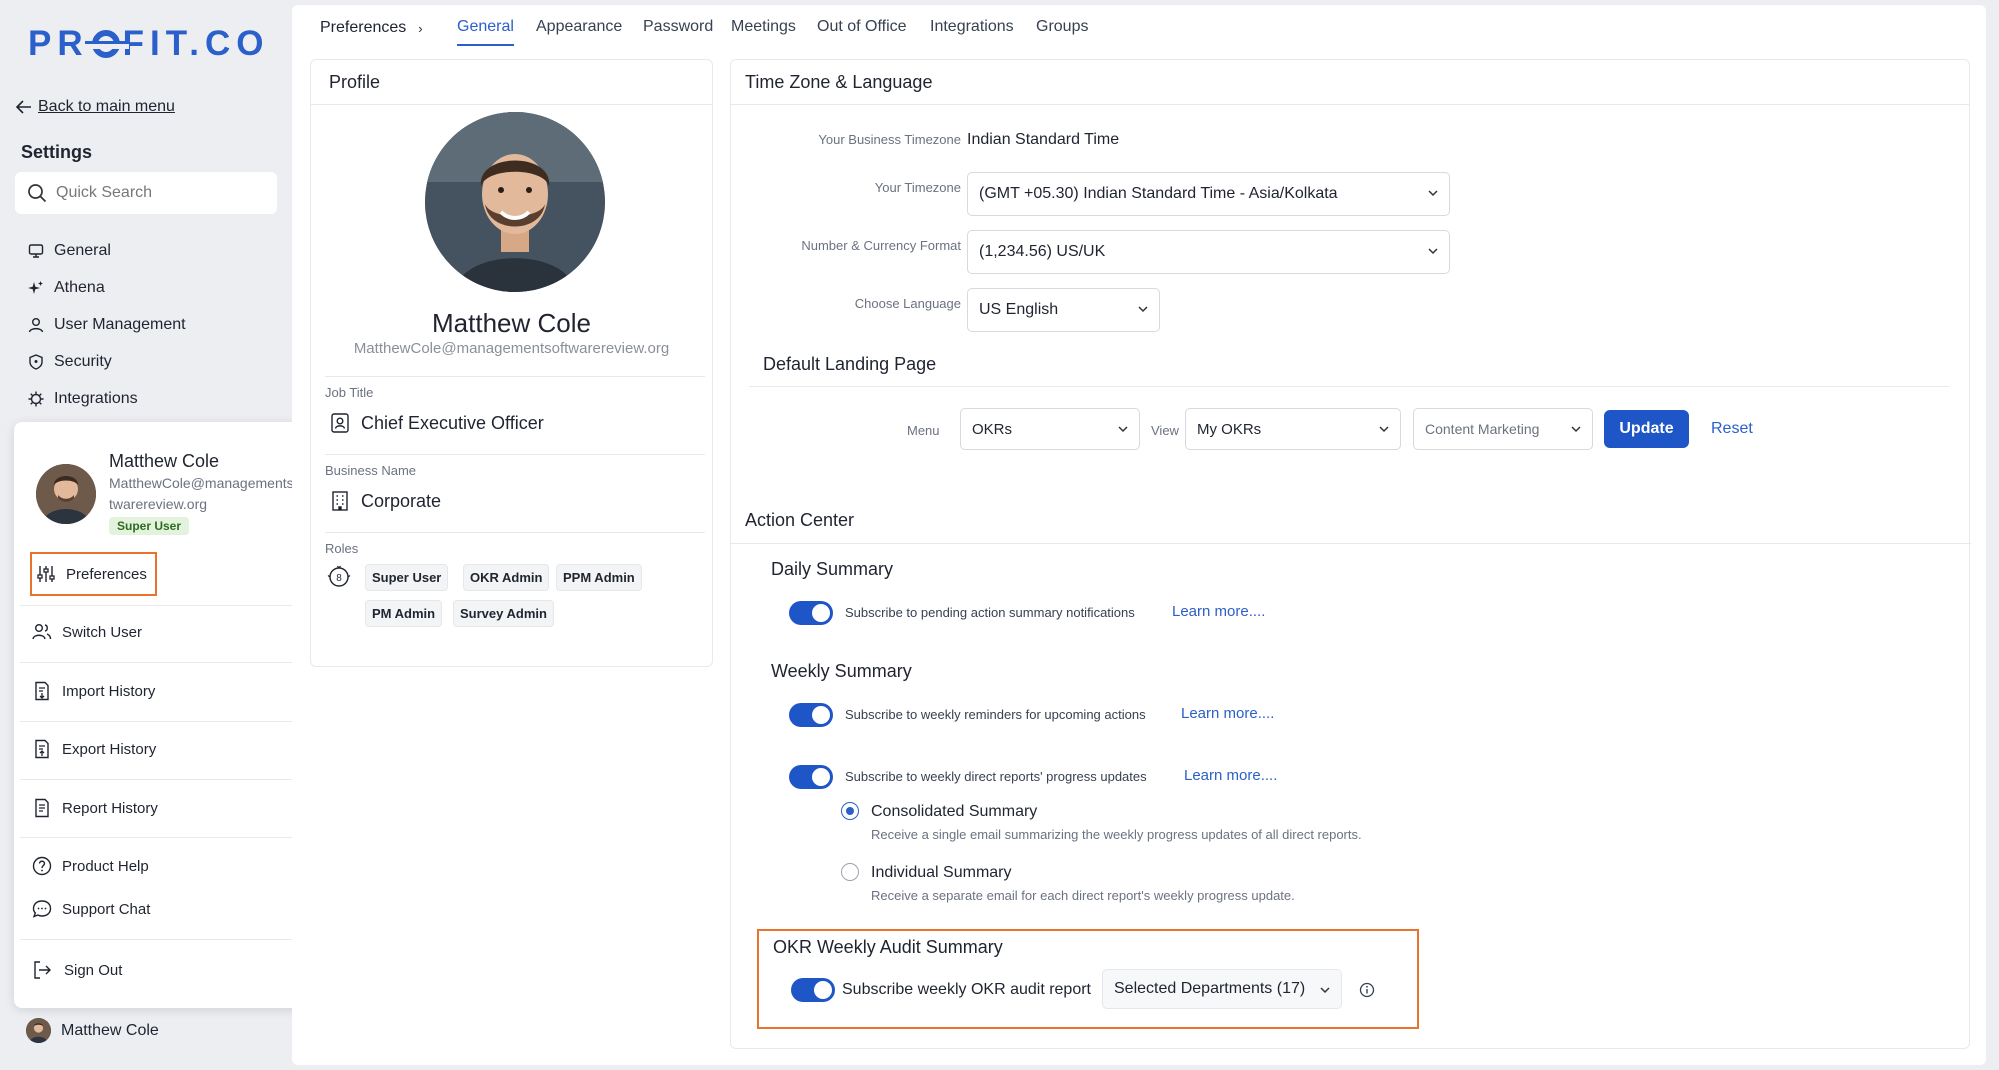  Describe the element at coordinates (1503, 429) in the screenshot. I see `landing-content-select: Content Marketing` at that location.